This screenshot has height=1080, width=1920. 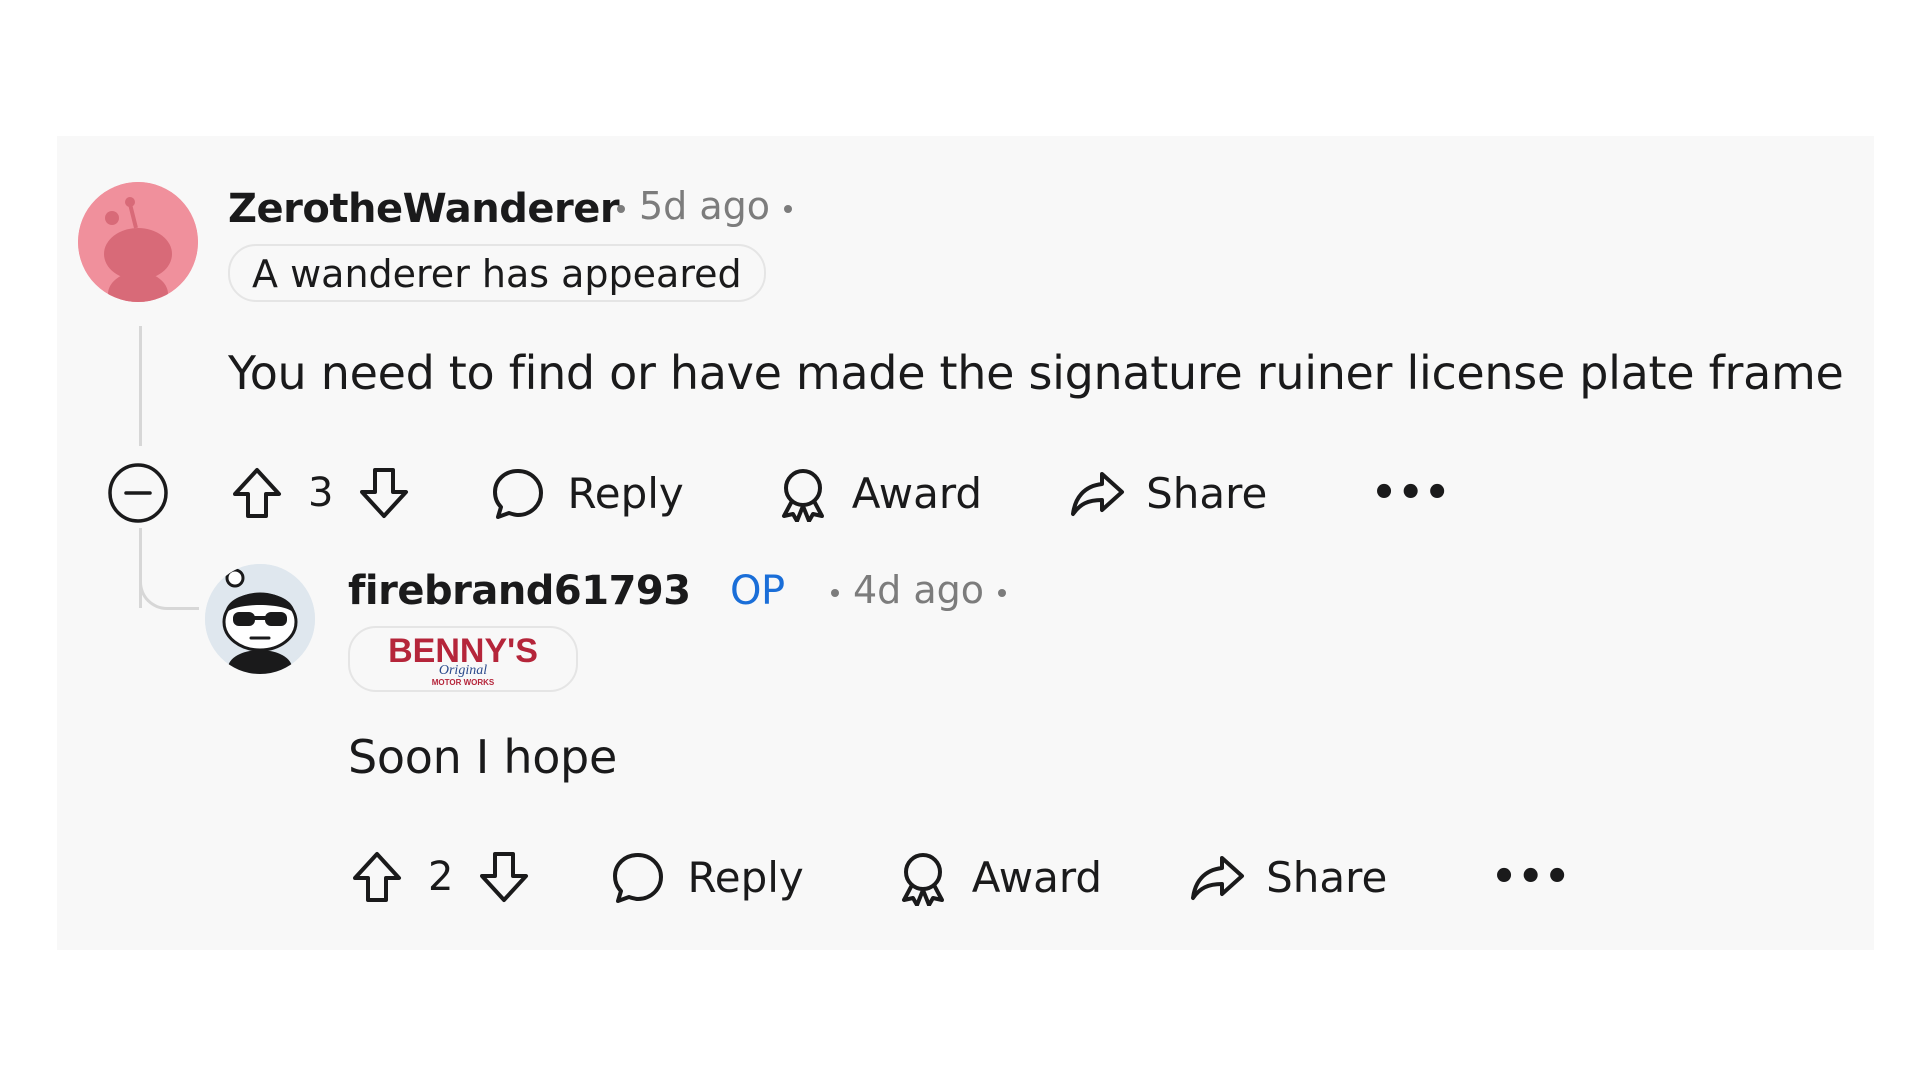 I want to click on flair-logo-small: MOTOR WORKS, so click(x=463, y=682).